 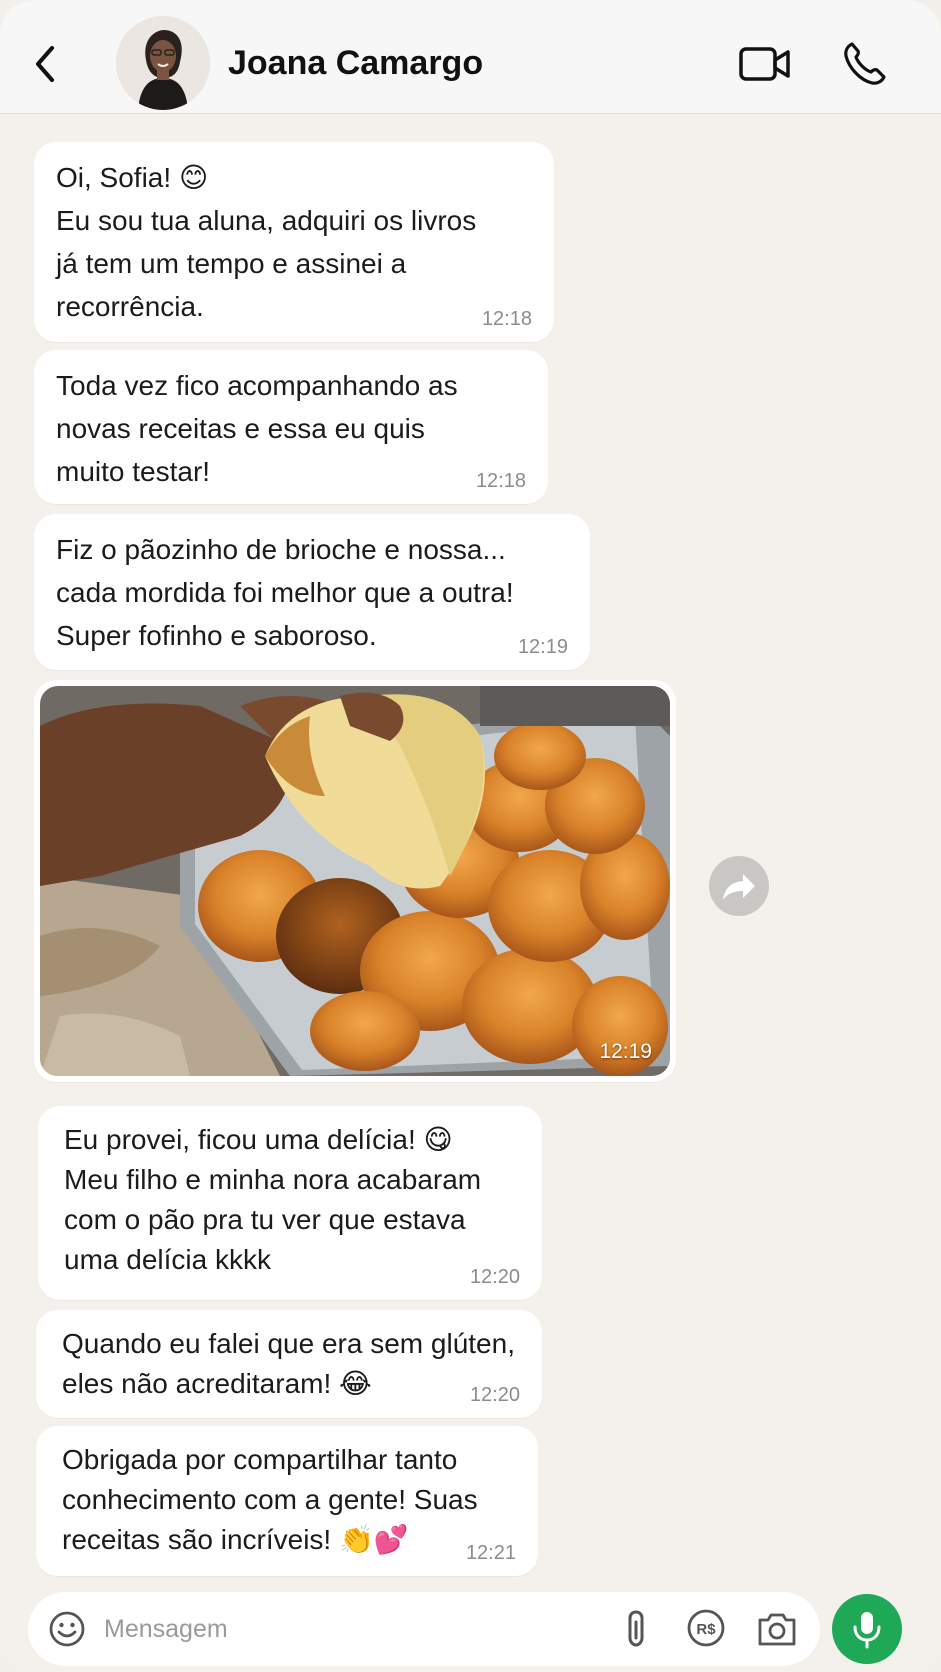 I want to click on avatar-image, so click(x=163, y=63).